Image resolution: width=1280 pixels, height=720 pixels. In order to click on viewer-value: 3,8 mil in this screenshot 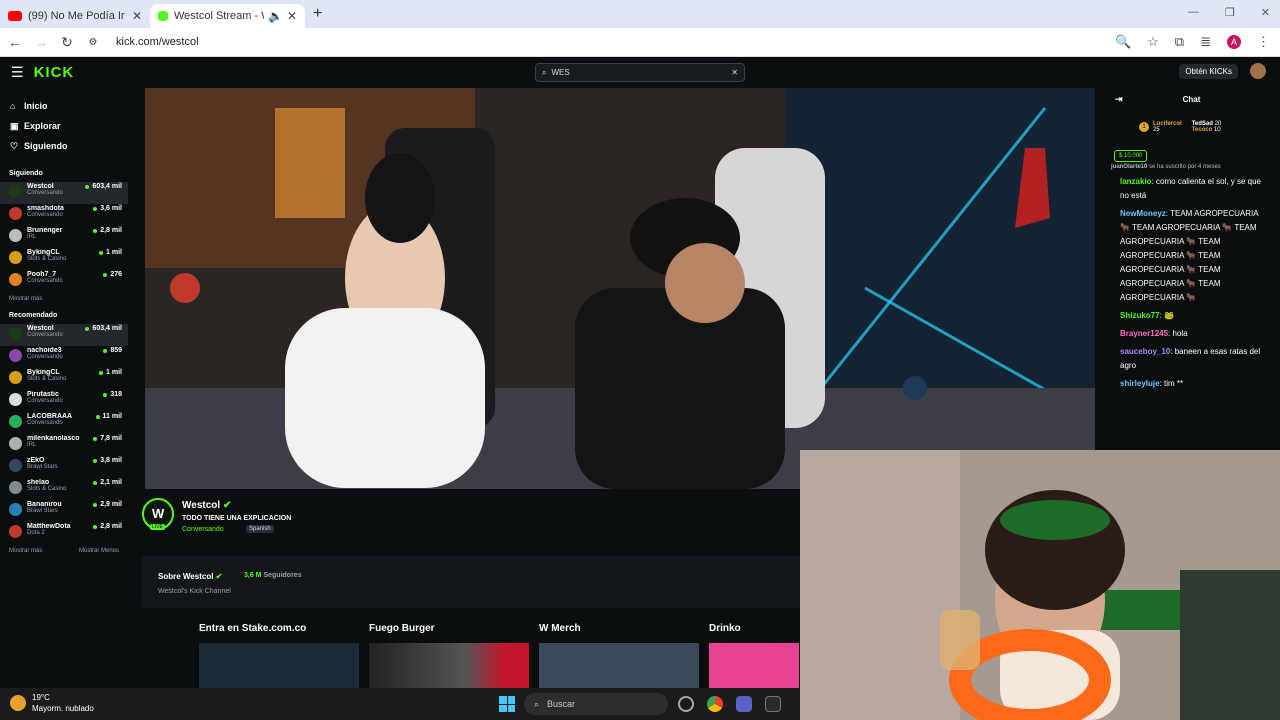, I will do `click(111, 460)`.